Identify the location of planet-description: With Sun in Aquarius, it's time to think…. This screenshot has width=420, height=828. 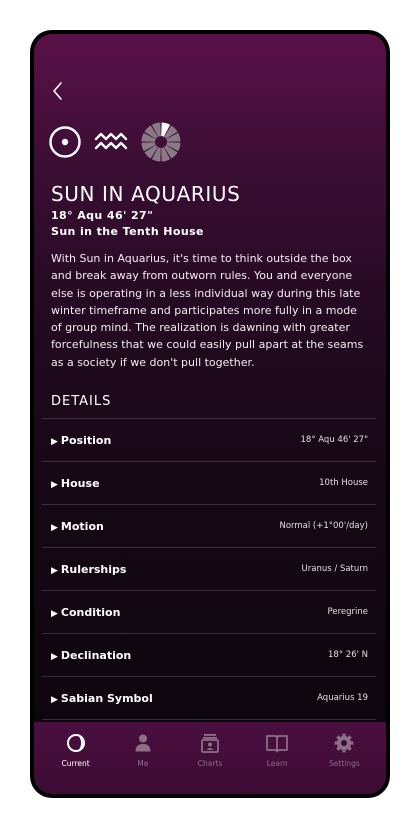
(207, 310).